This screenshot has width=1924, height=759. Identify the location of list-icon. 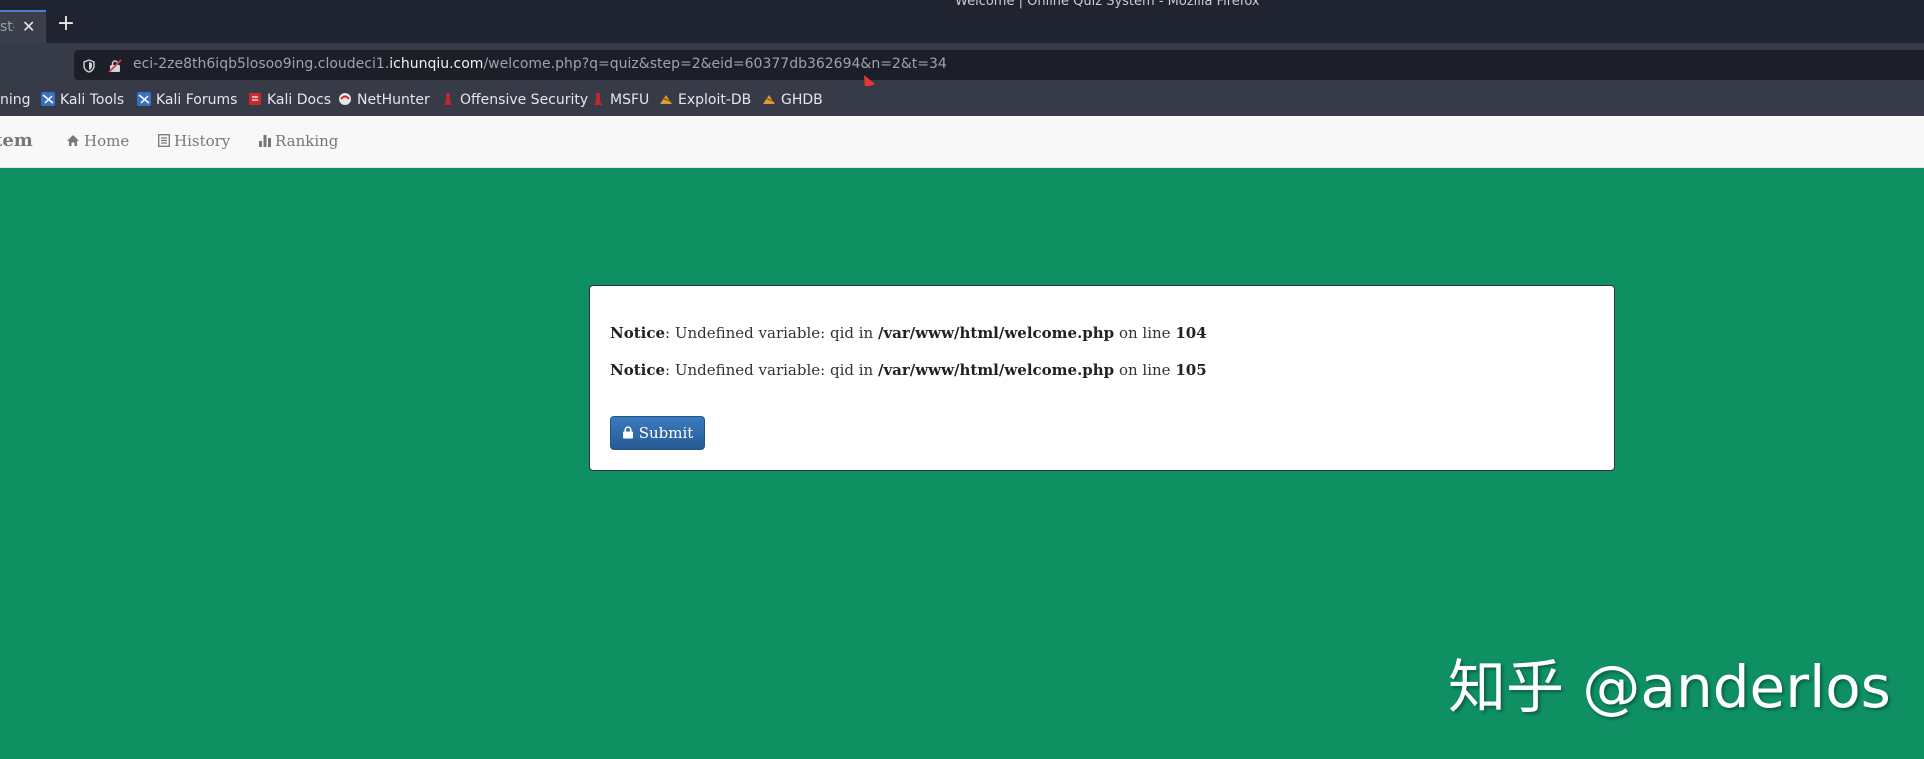
(164, 140).